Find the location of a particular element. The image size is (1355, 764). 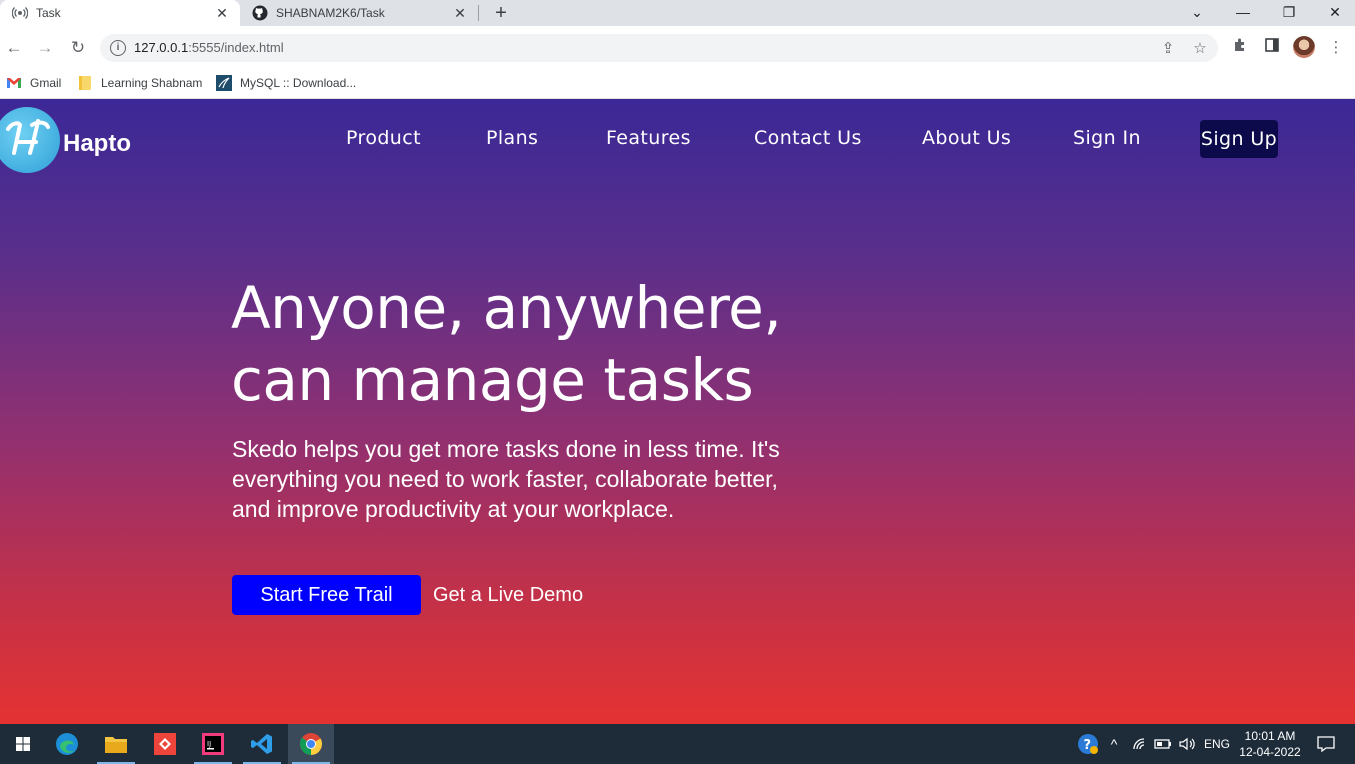

network-icon is located at coordinates (1140, 744).